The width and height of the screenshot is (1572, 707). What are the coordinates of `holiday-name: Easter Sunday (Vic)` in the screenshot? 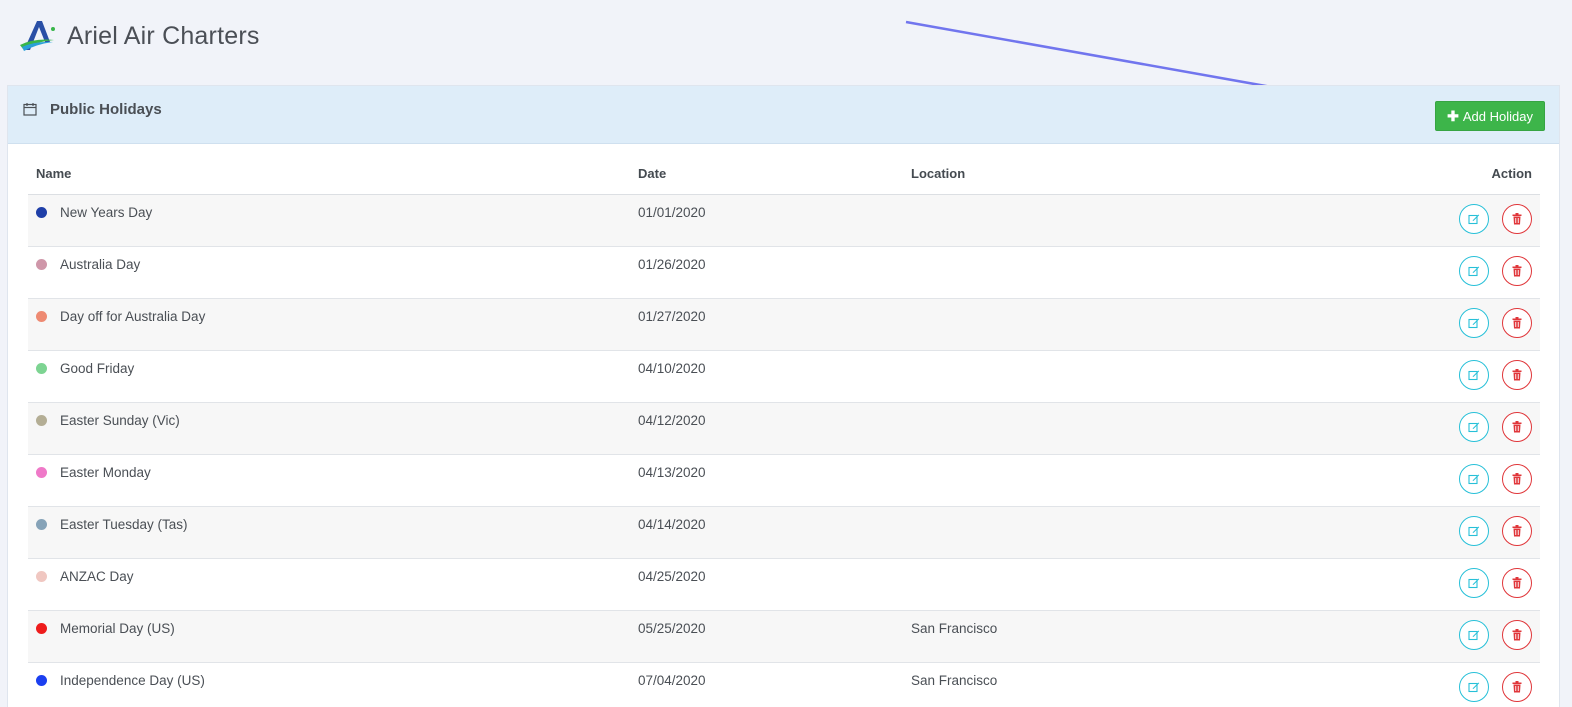 It's located at (120, 420).